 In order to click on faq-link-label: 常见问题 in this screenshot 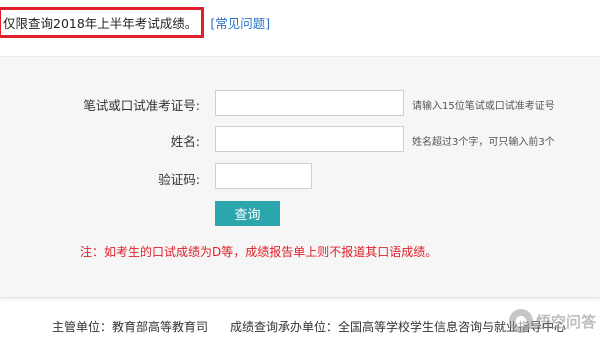, I will do `click(240, 23)`.